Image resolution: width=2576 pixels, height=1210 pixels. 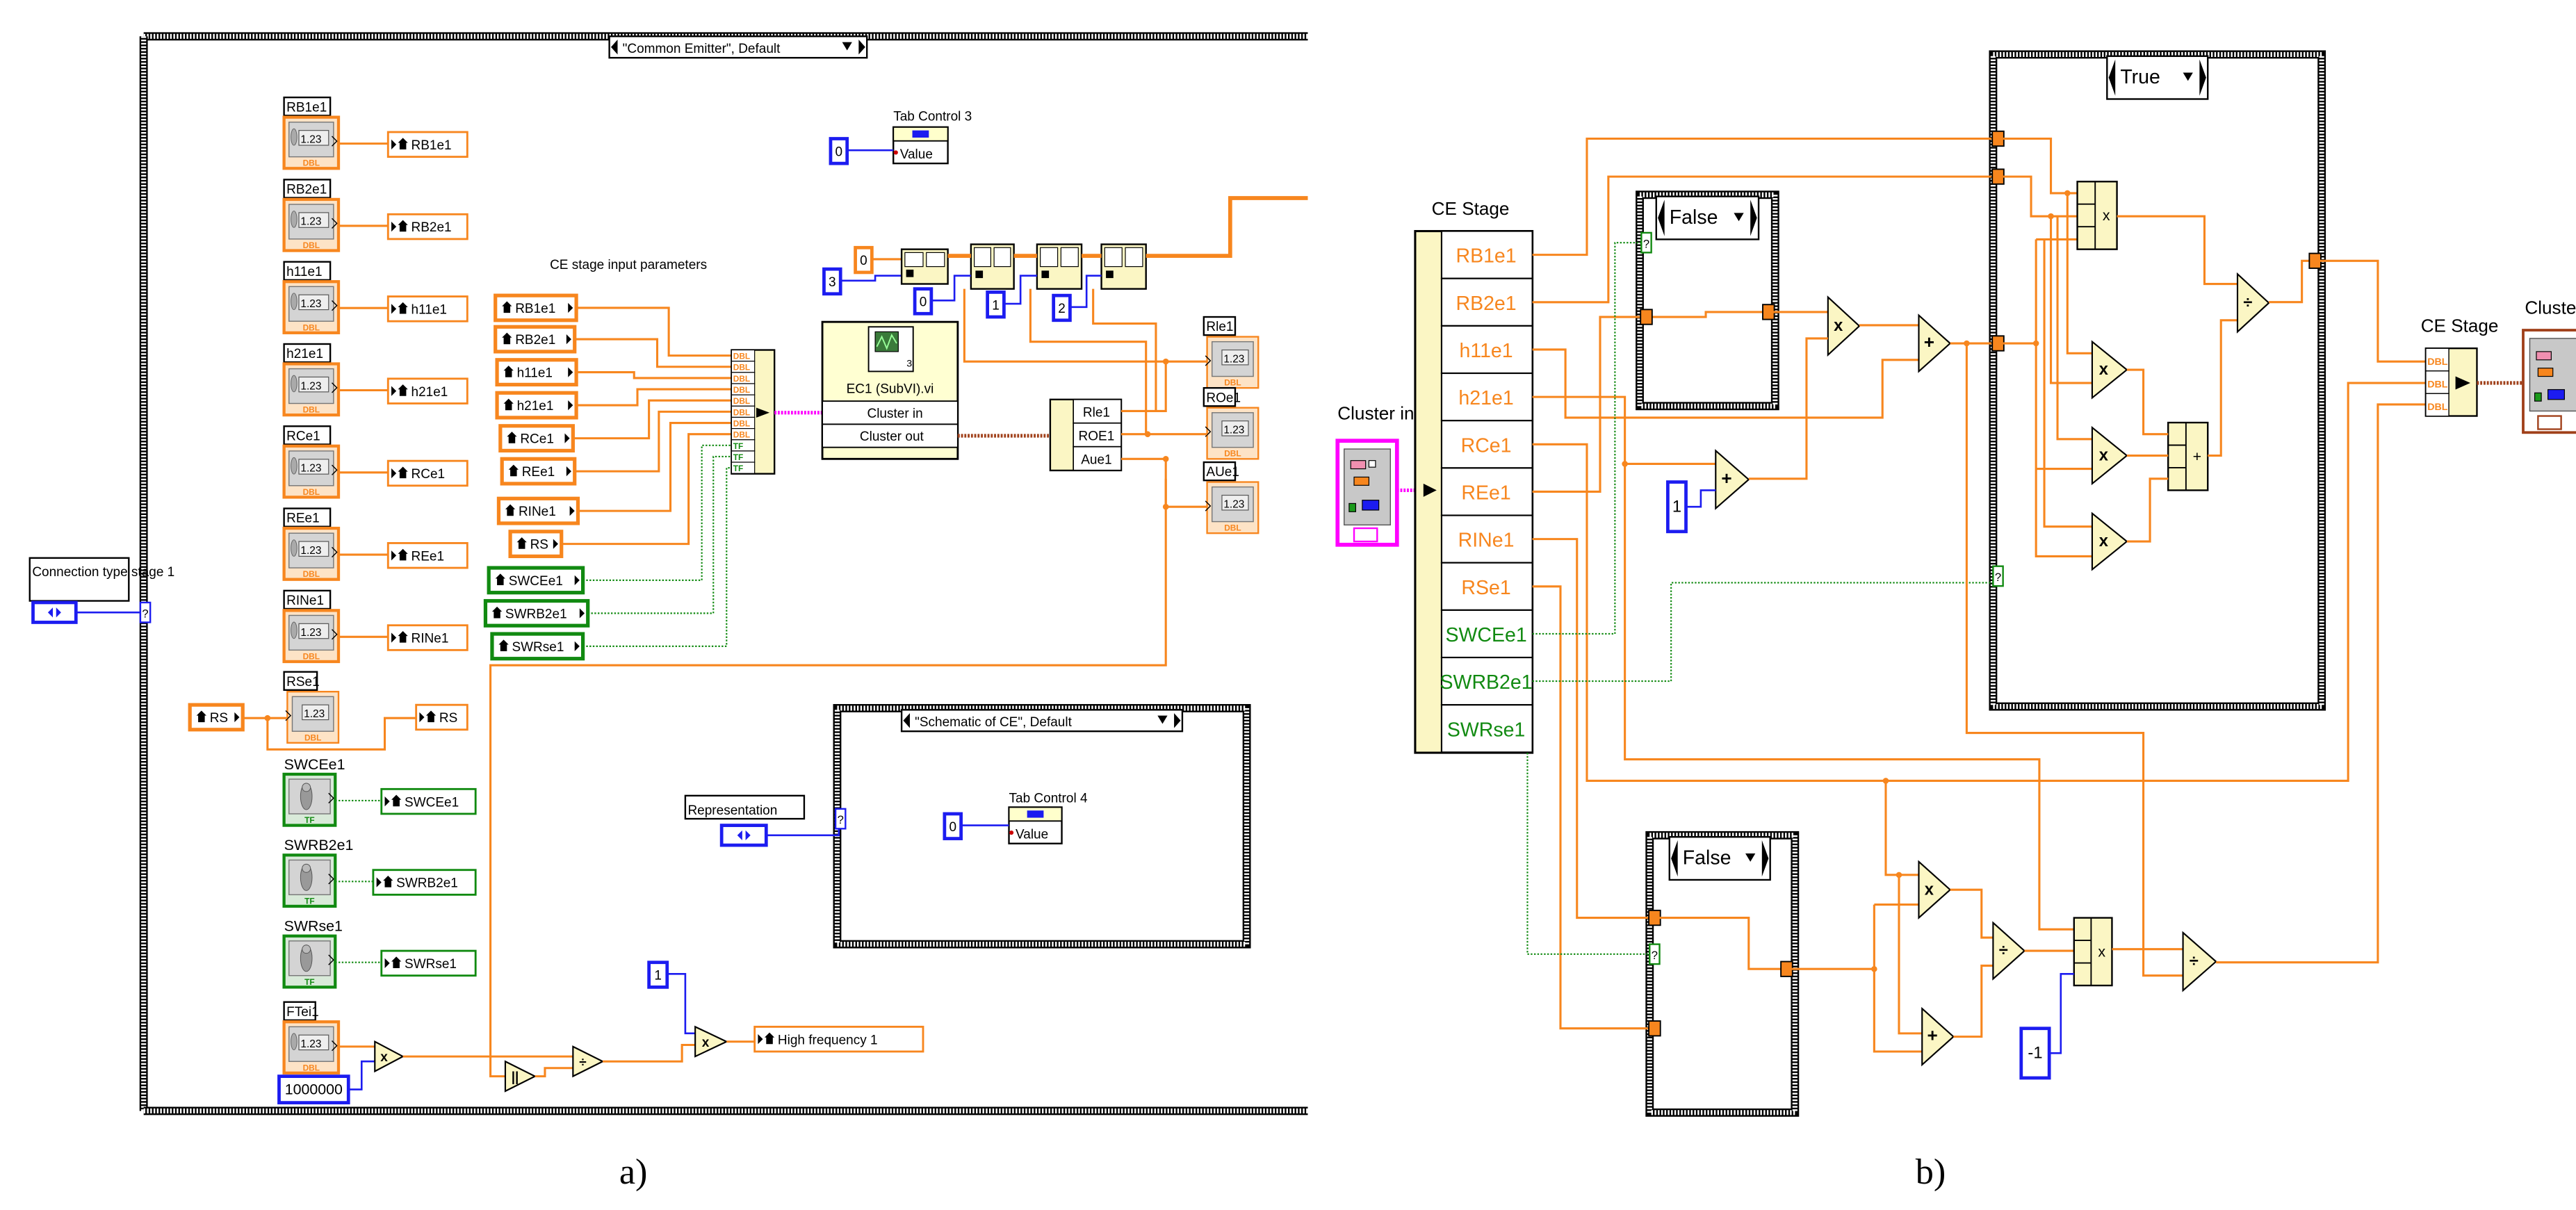 I want to click on array-constant: 2, so click(x=1062, y=307).